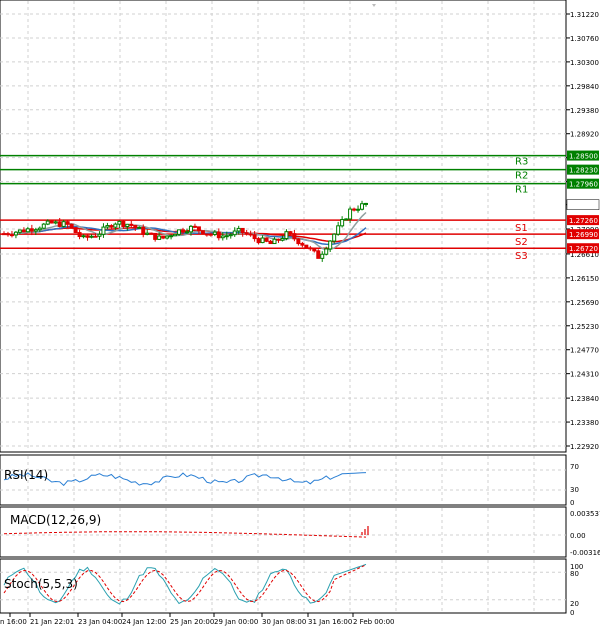  What do you see at coordinates (583, 185) in the screenshot?
I see `pivot-price-tag-label: 1.27960` at bounding box center [583, 185].